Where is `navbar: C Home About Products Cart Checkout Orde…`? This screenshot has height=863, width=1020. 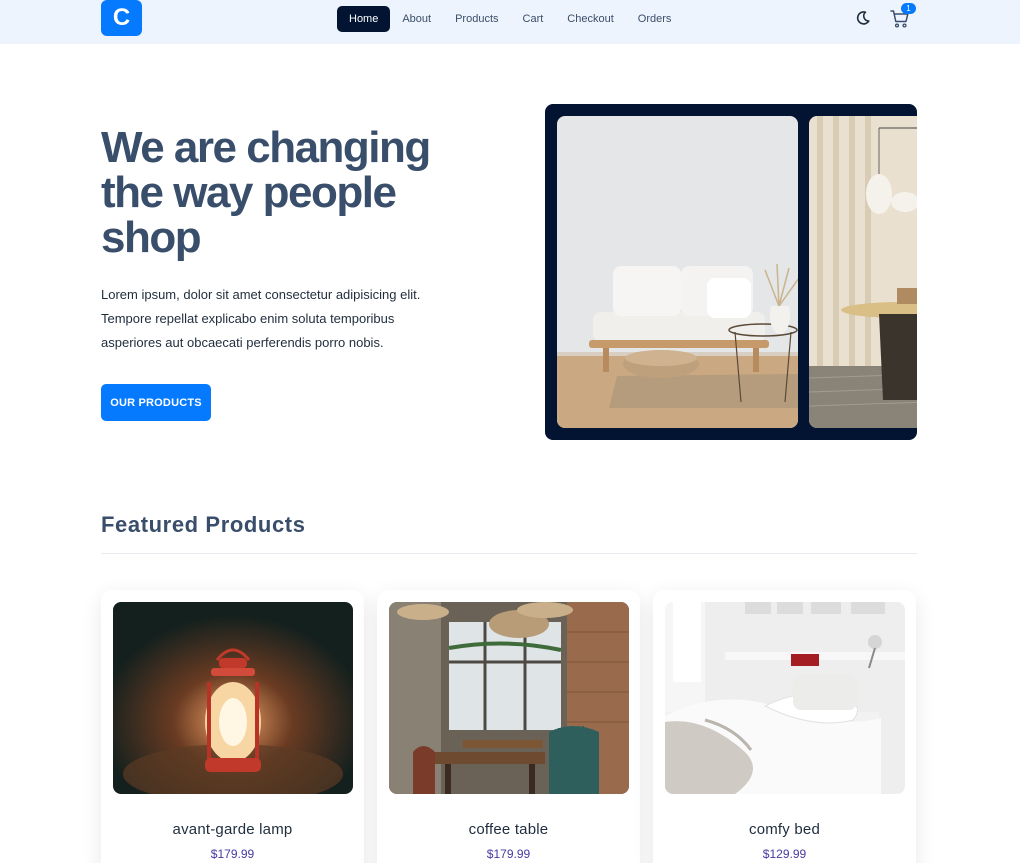
navbar: C Home About Products Cart Checkout Orde… is located at coordinates (510, 22).